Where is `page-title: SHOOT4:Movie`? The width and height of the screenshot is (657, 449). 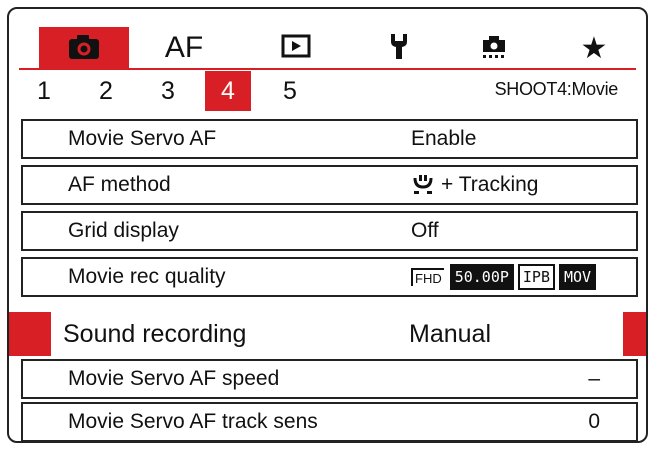 page-title: SHOOT4:Movie is located at coordinates (556, 89).